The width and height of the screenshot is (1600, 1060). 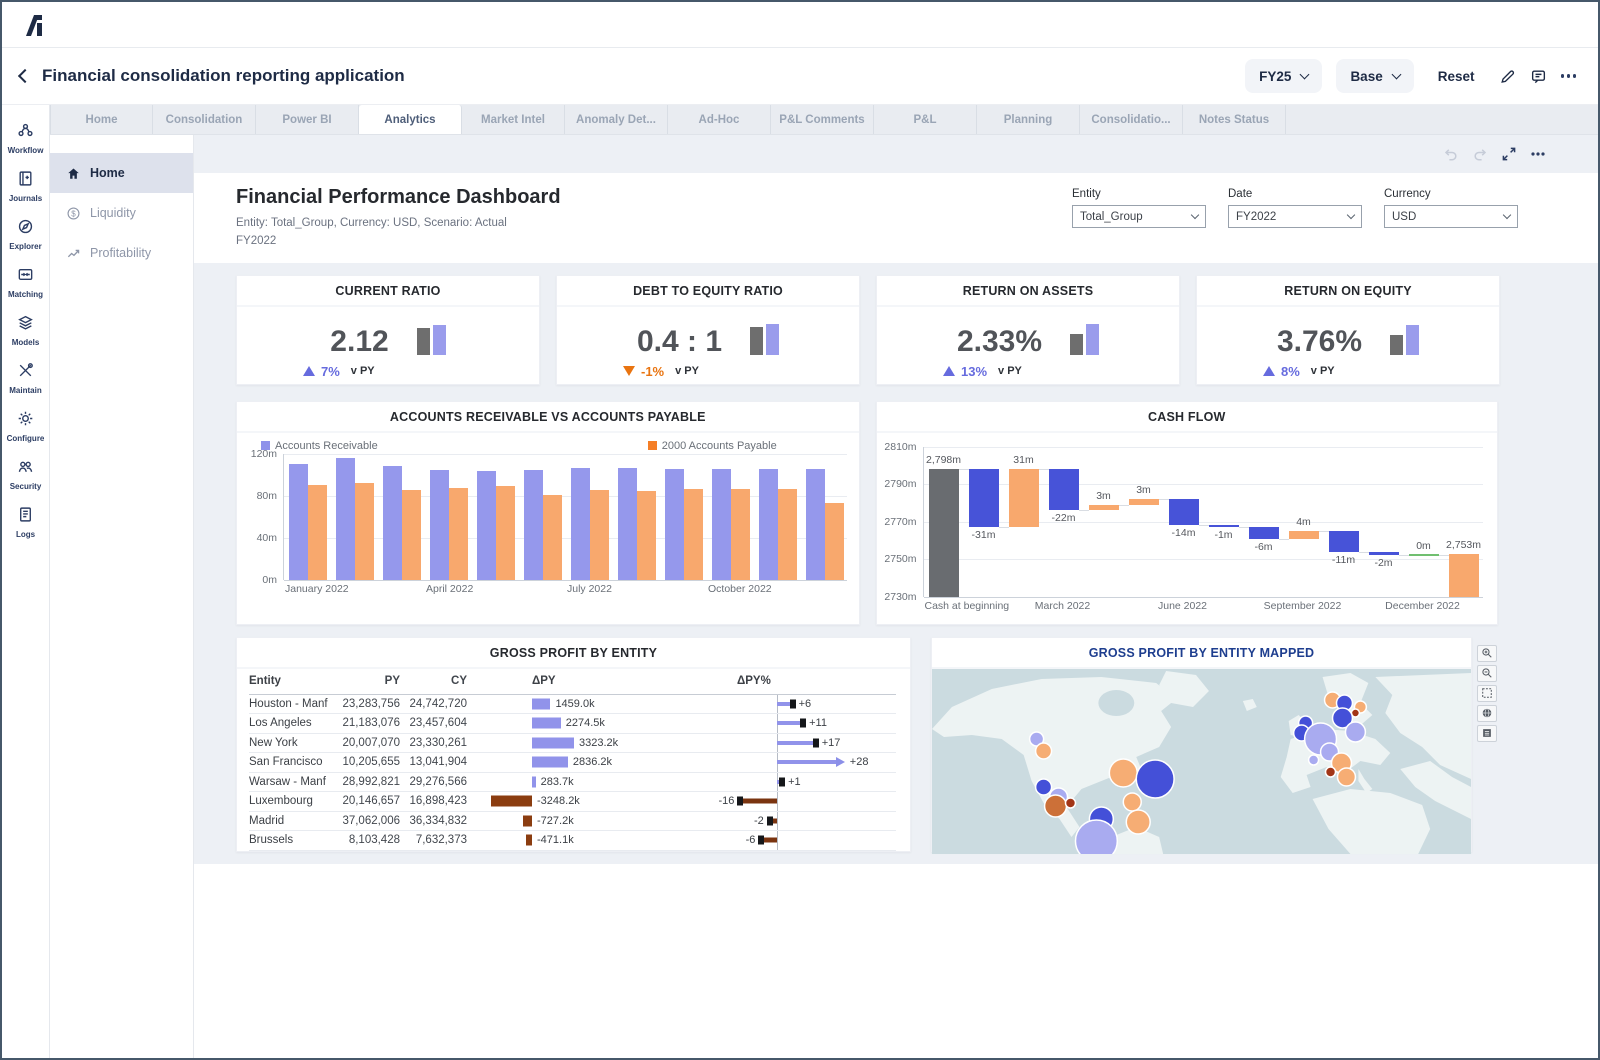 I want to click on globe-button, so click(x=1487, y=713).